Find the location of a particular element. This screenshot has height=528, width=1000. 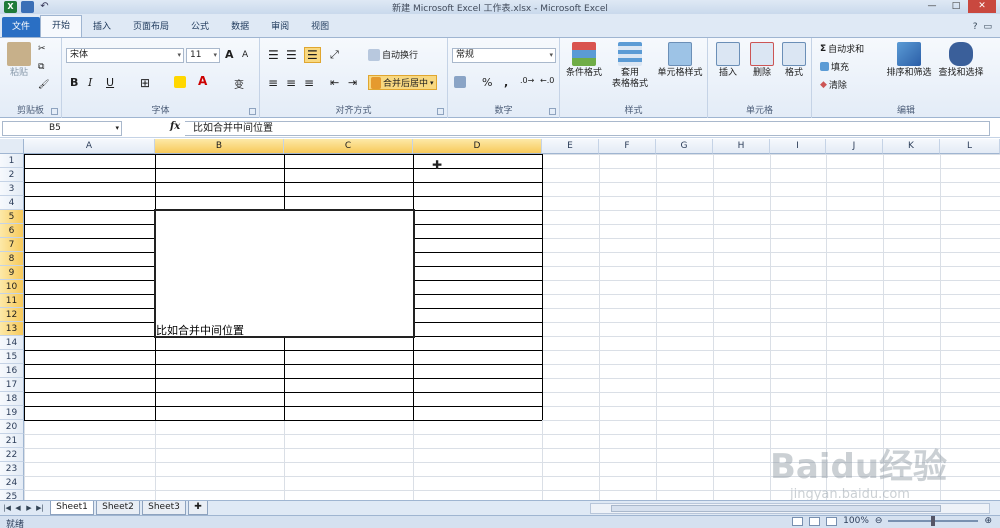

wrap-text-button: 自动换行 is located at coordinates (393, 54).